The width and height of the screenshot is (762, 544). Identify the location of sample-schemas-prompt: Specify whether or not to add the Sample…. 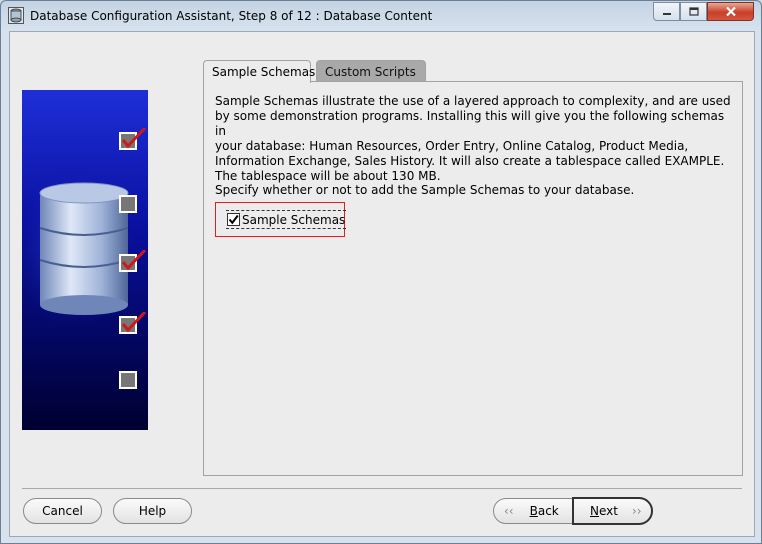
(425, 190).